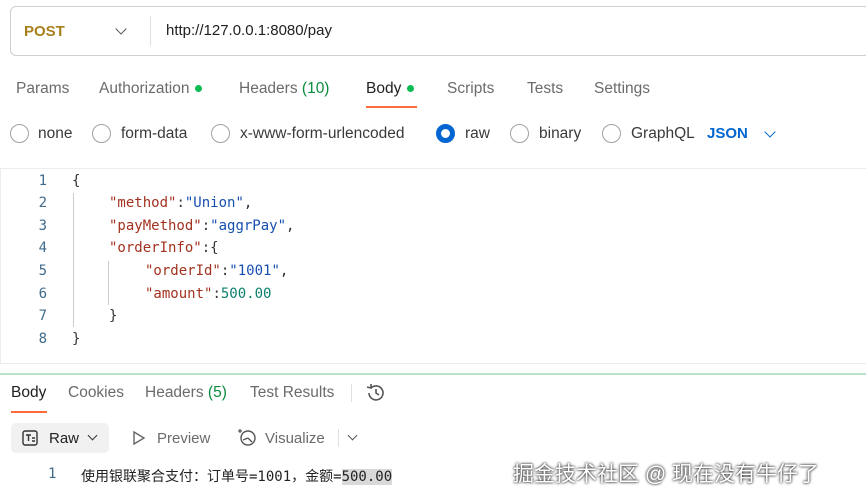 The height and width of the screenshot is (500, 866). Describe the element at coordinates (315, 88) in the screenshot. I see `count-badge: (10)` at that location.